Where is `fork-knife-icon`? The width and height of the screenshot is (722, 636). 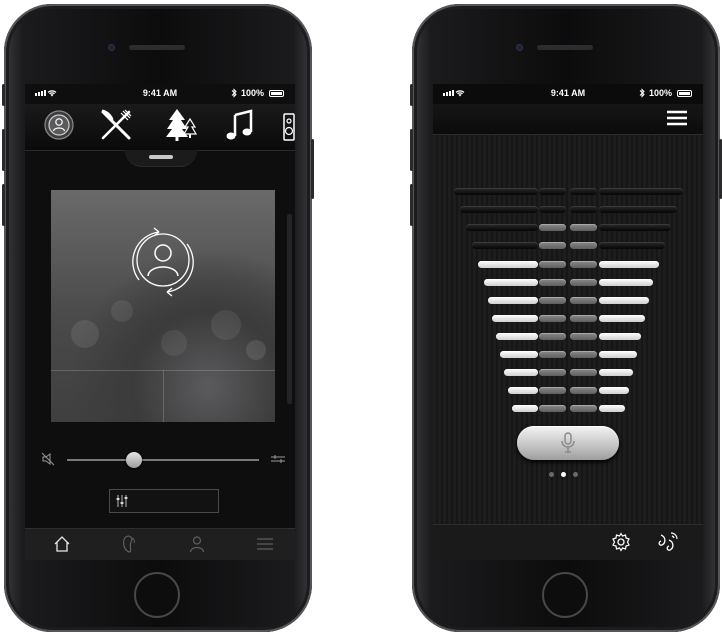
fork-knife-icon is located at coordinates (116, 125).